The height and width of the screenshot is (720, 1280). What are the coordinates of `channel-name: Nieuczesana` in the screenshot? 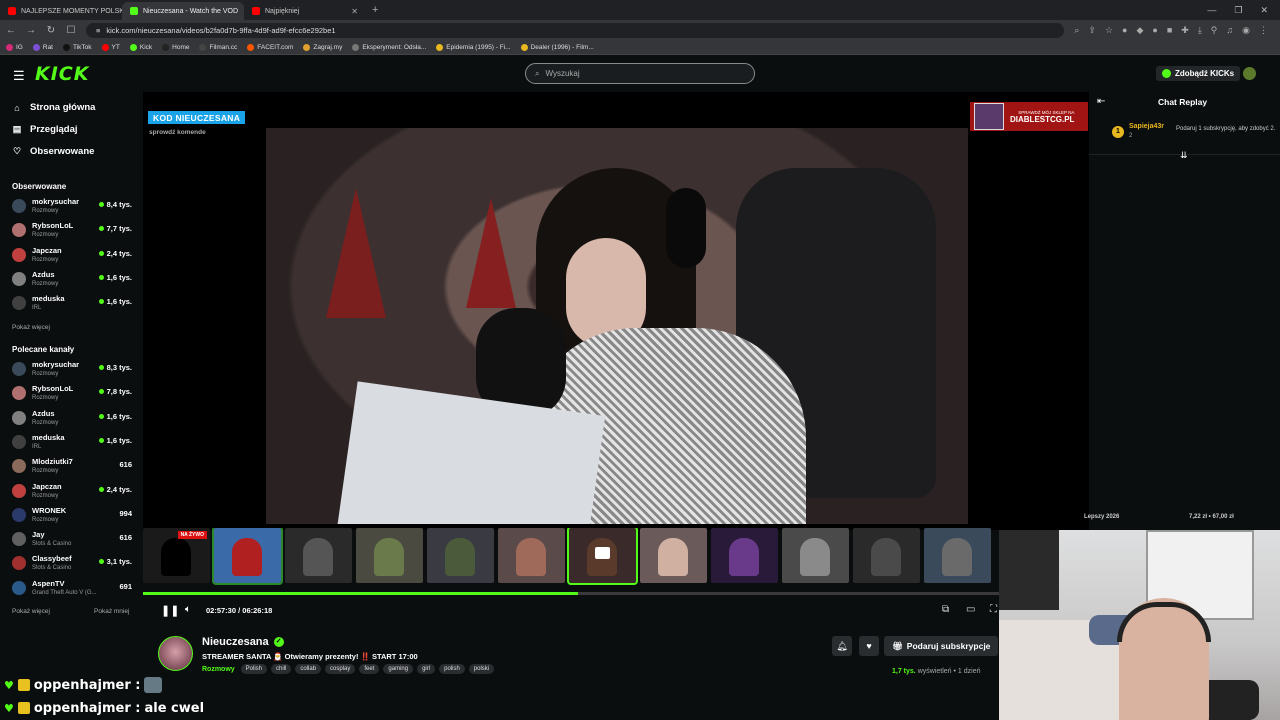 It's located at (235, 642).